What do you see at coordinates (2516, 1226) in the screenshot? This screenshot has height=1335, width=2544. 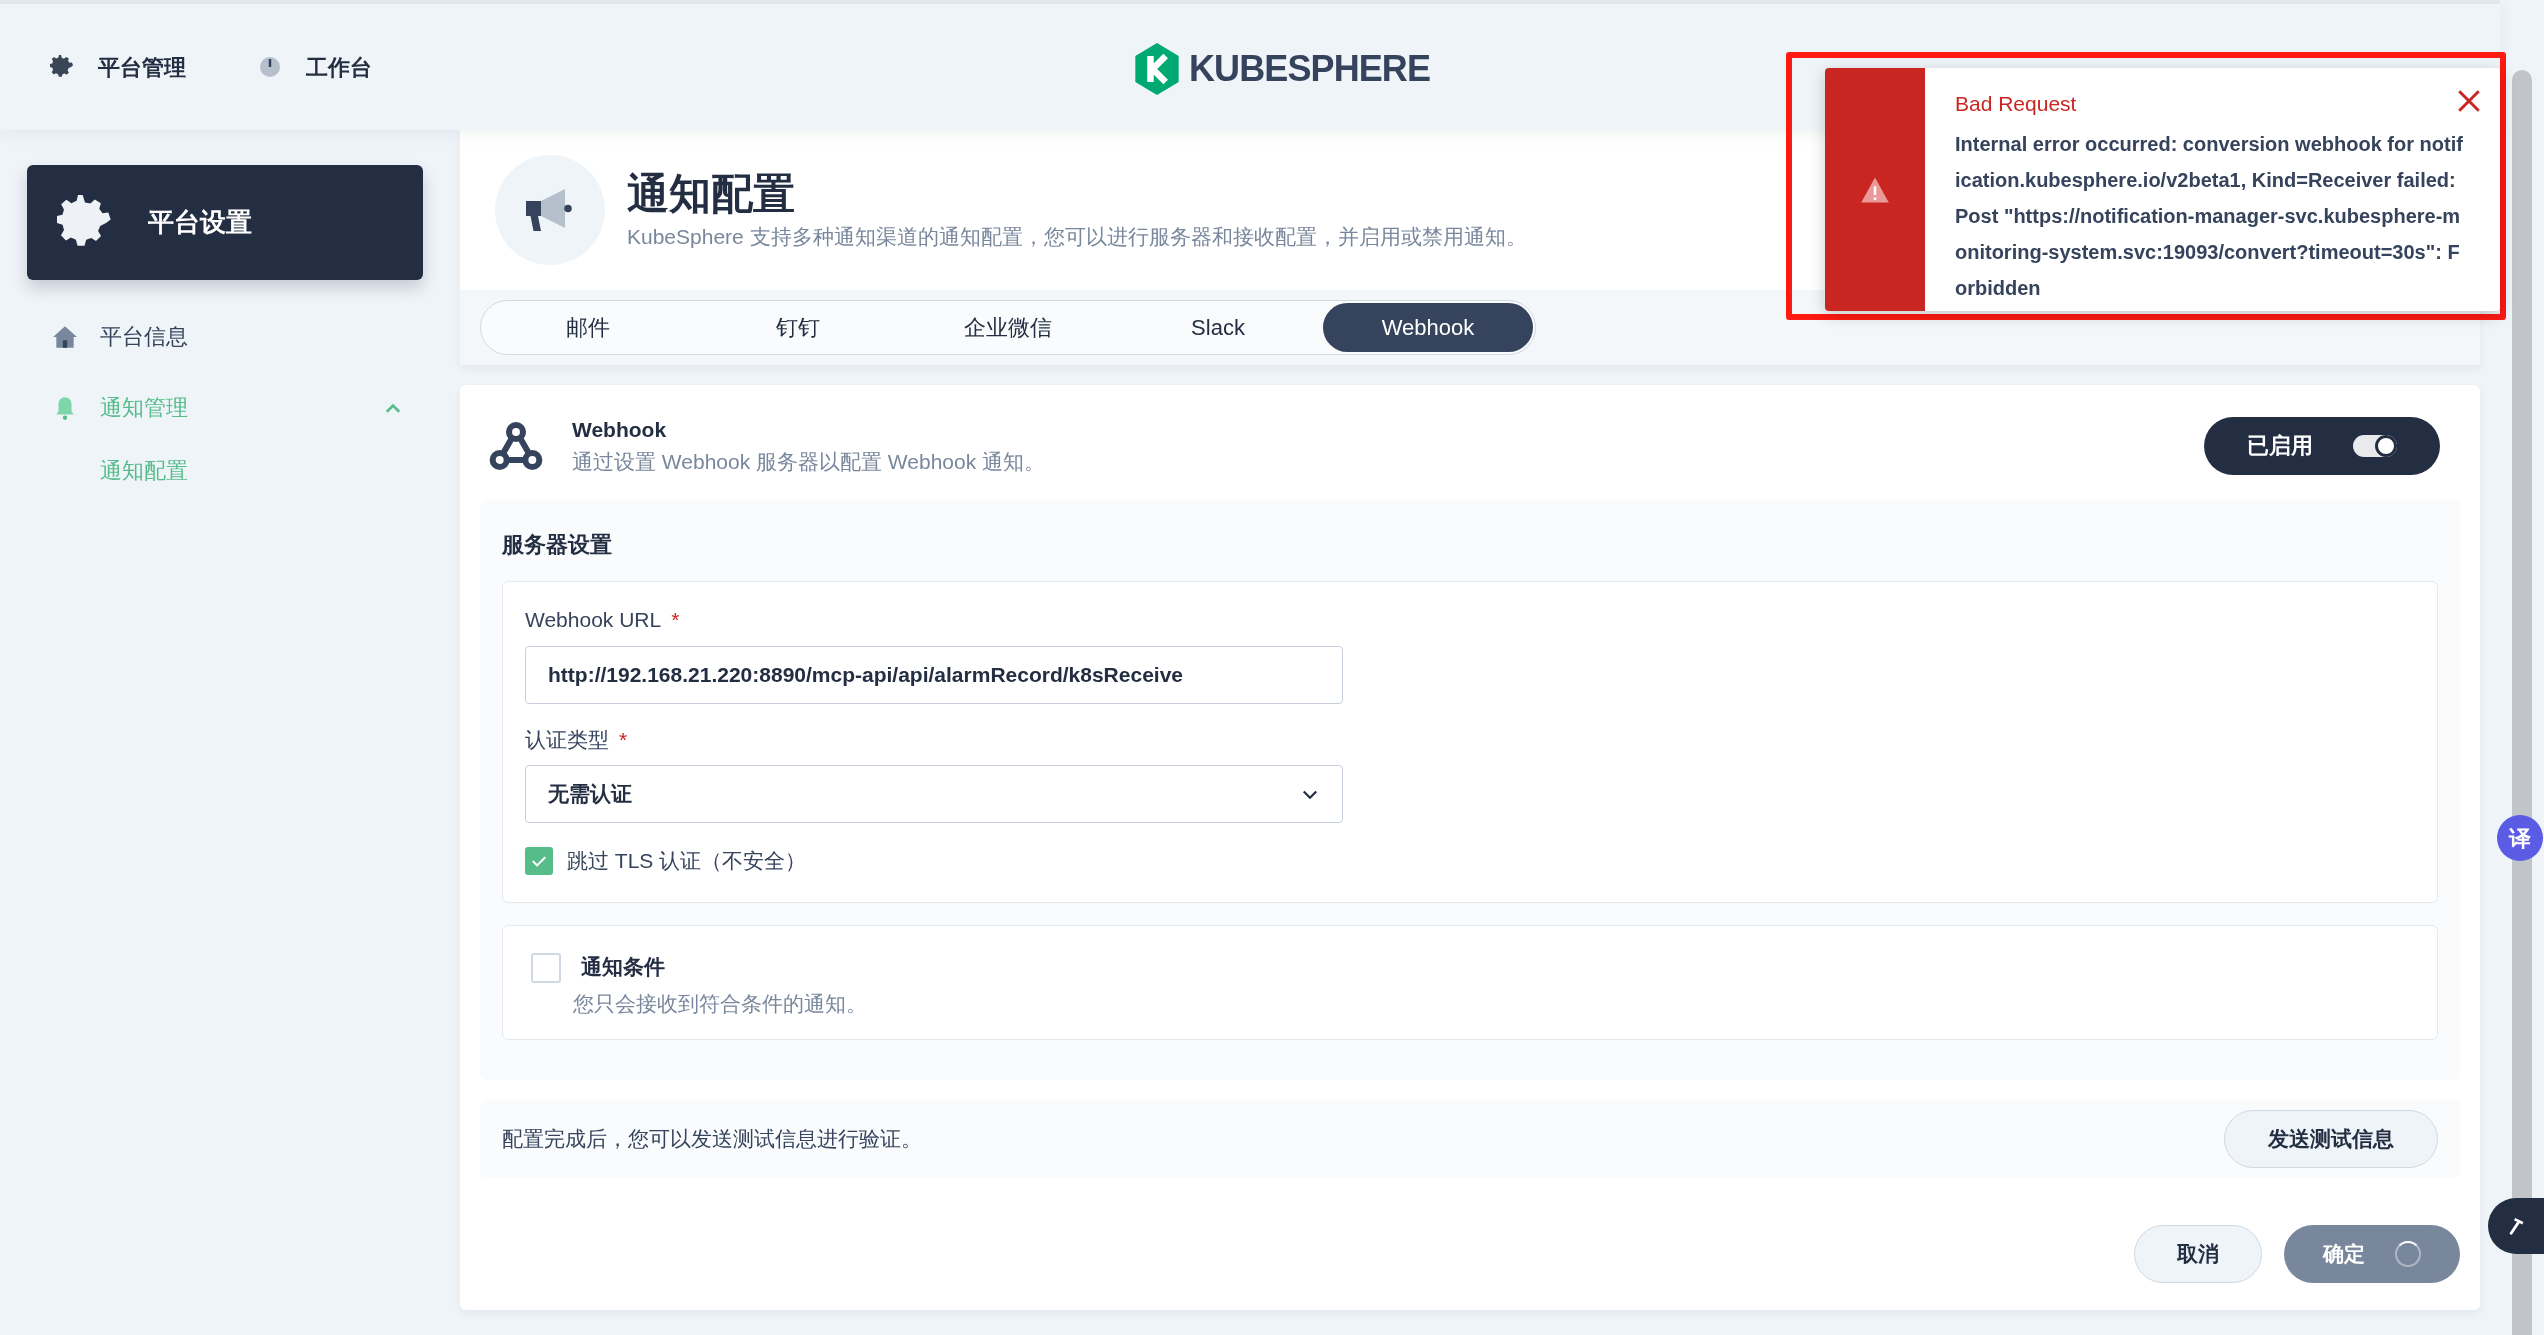 I see `tool-button` at bounding box center [2516, 1226].